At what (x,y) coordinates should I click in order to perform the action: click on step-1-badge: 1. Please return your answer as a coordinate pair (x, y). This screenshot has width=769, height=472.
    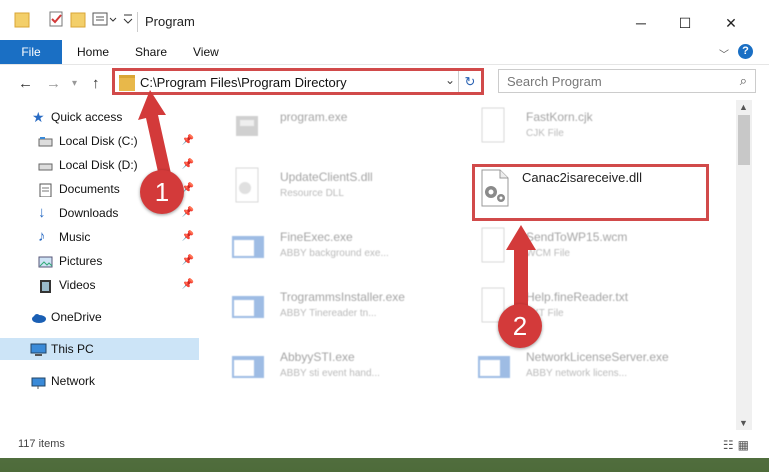
    Looking at the image, I should click on (162, 192).